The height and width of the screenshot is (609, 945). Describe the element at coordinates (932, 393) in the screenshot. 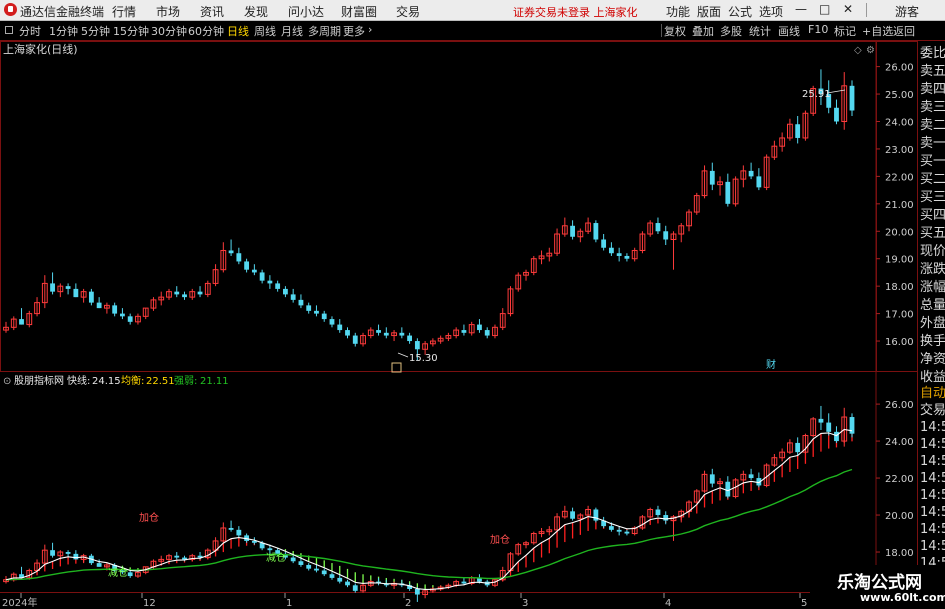

I see `side-panel-mode: 自动` at that location.